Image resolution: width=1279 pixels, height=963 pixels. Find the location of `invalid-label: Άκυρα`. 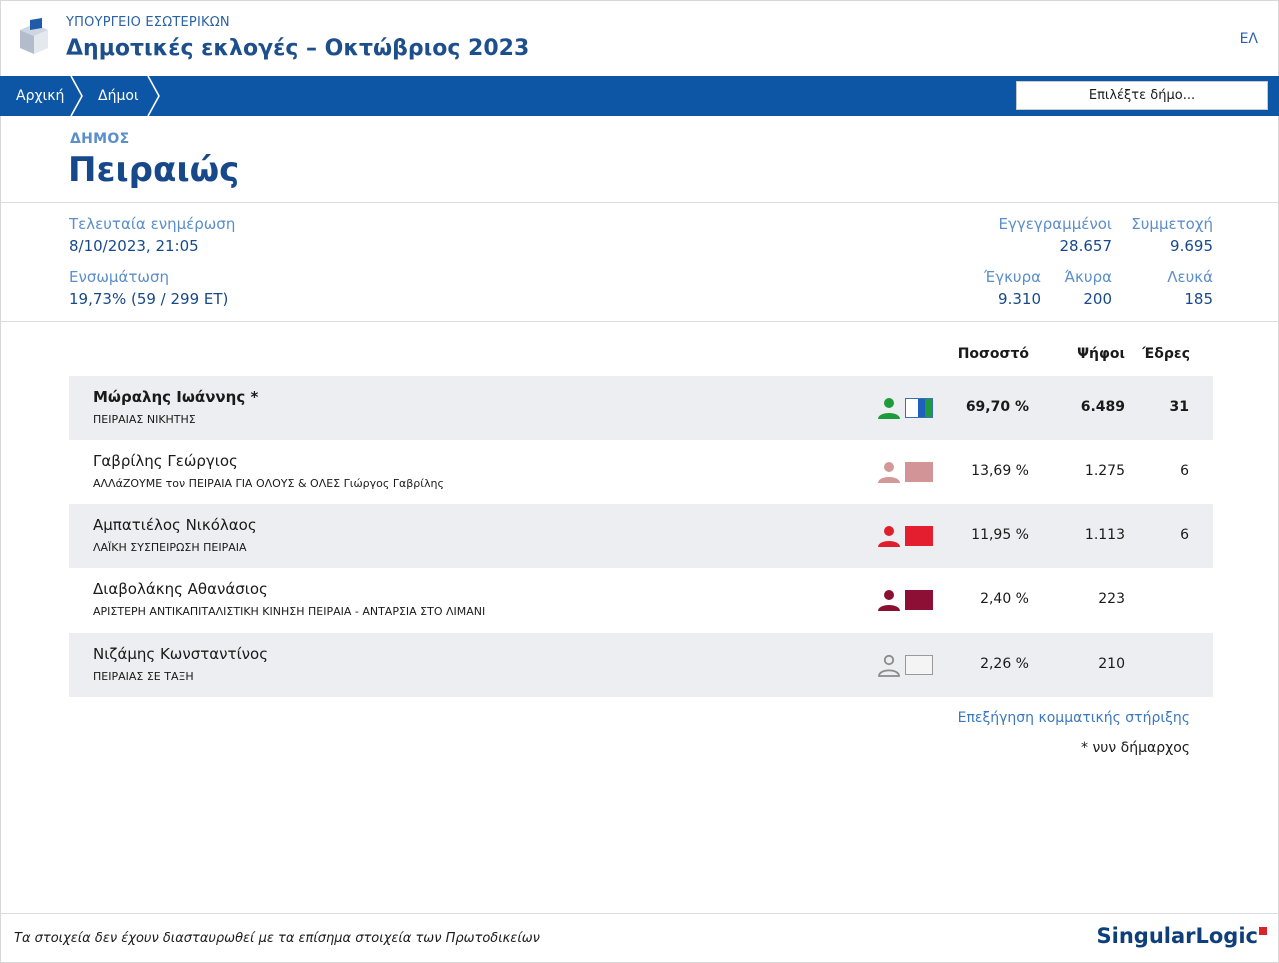

invalid-label: Άκυρα is located at coordinates (1088, 277).